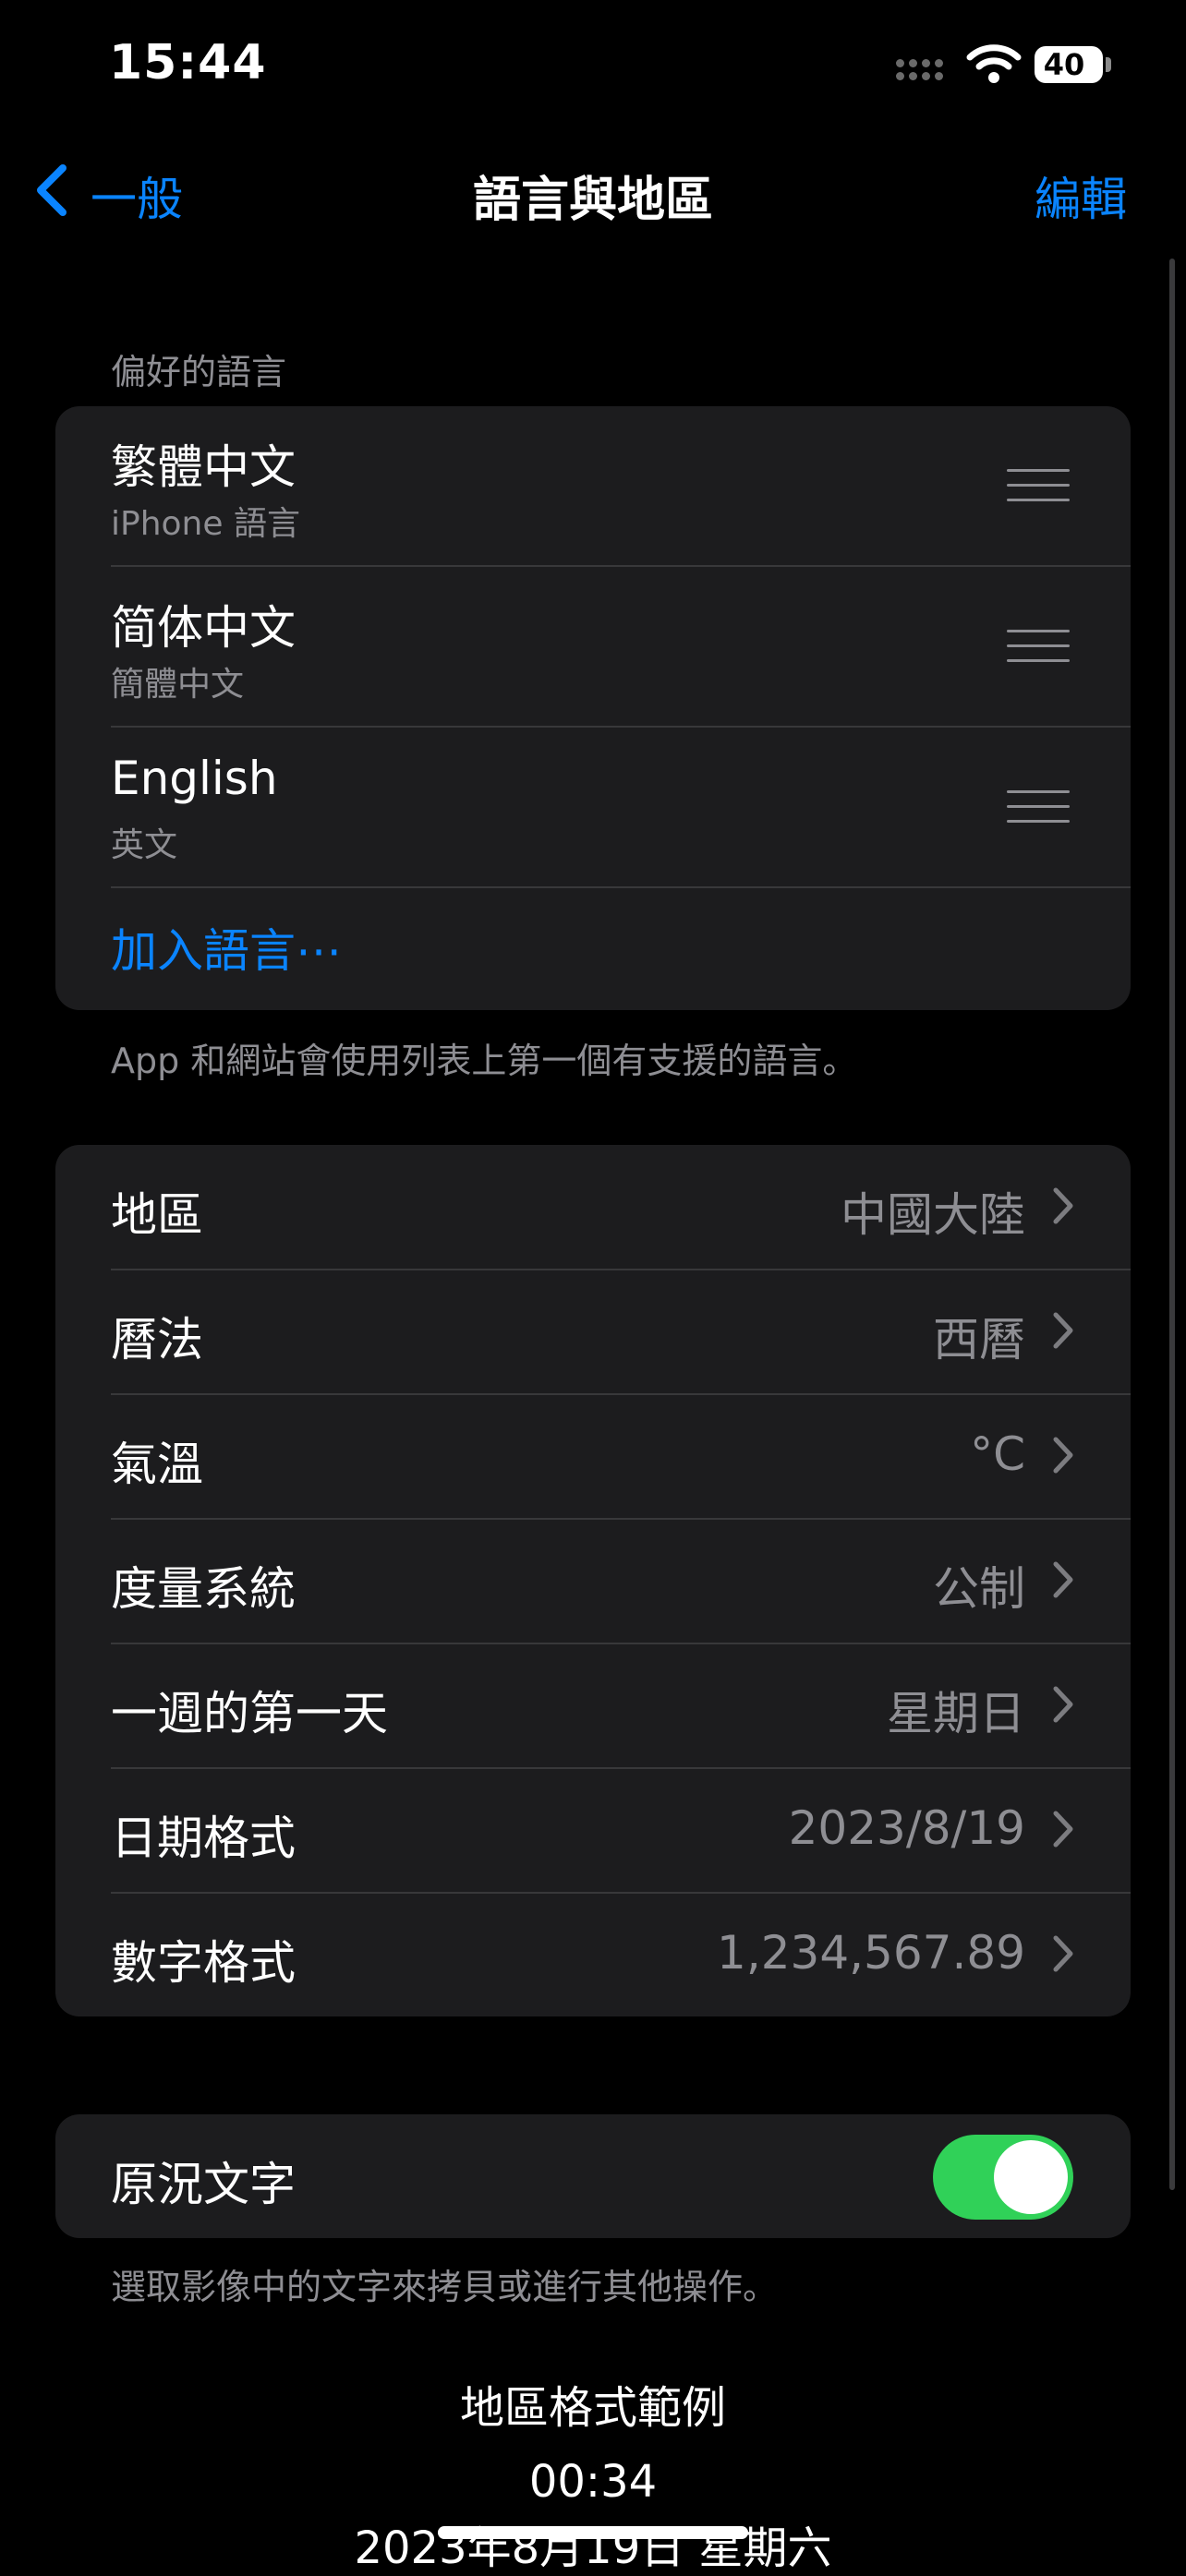 The image size is (1186, 2576). I want to click on setting-label: 一週的第一天, so click(250, 1713).